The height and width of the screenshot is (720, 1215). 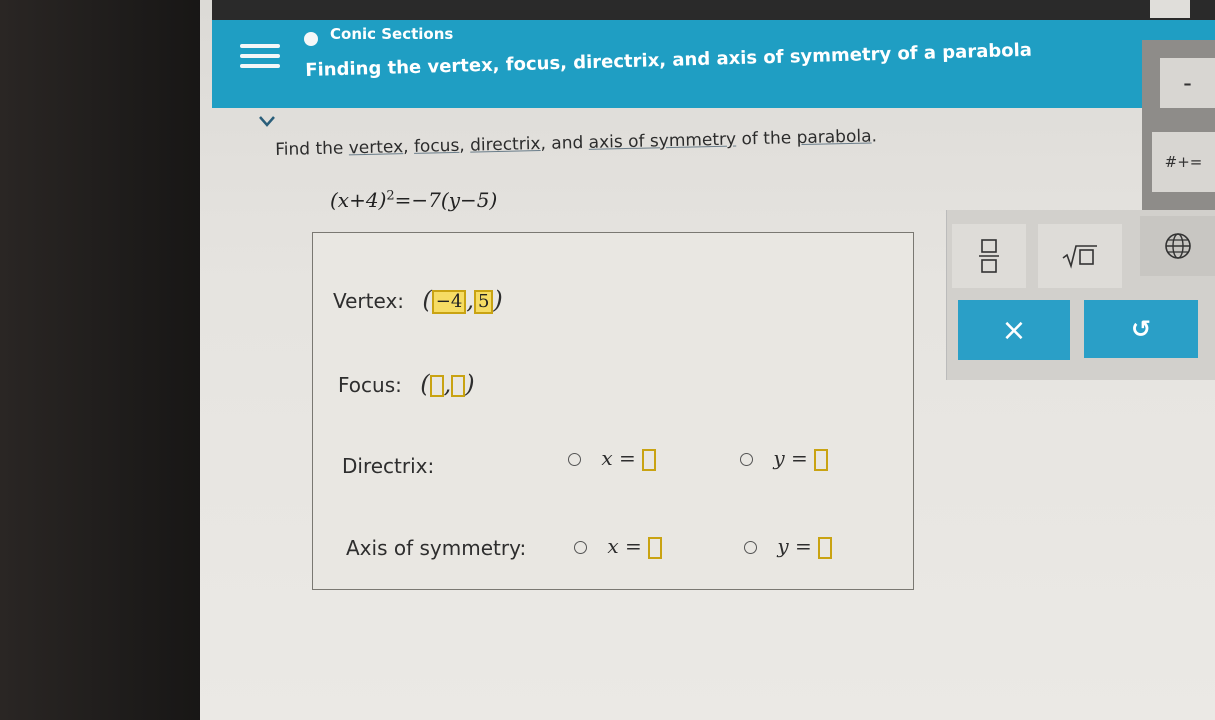 What do you see at coordinates (618, 458) in the screenshot?
I see `directrix-x-eq: x =` at bounding box center [618, 458].